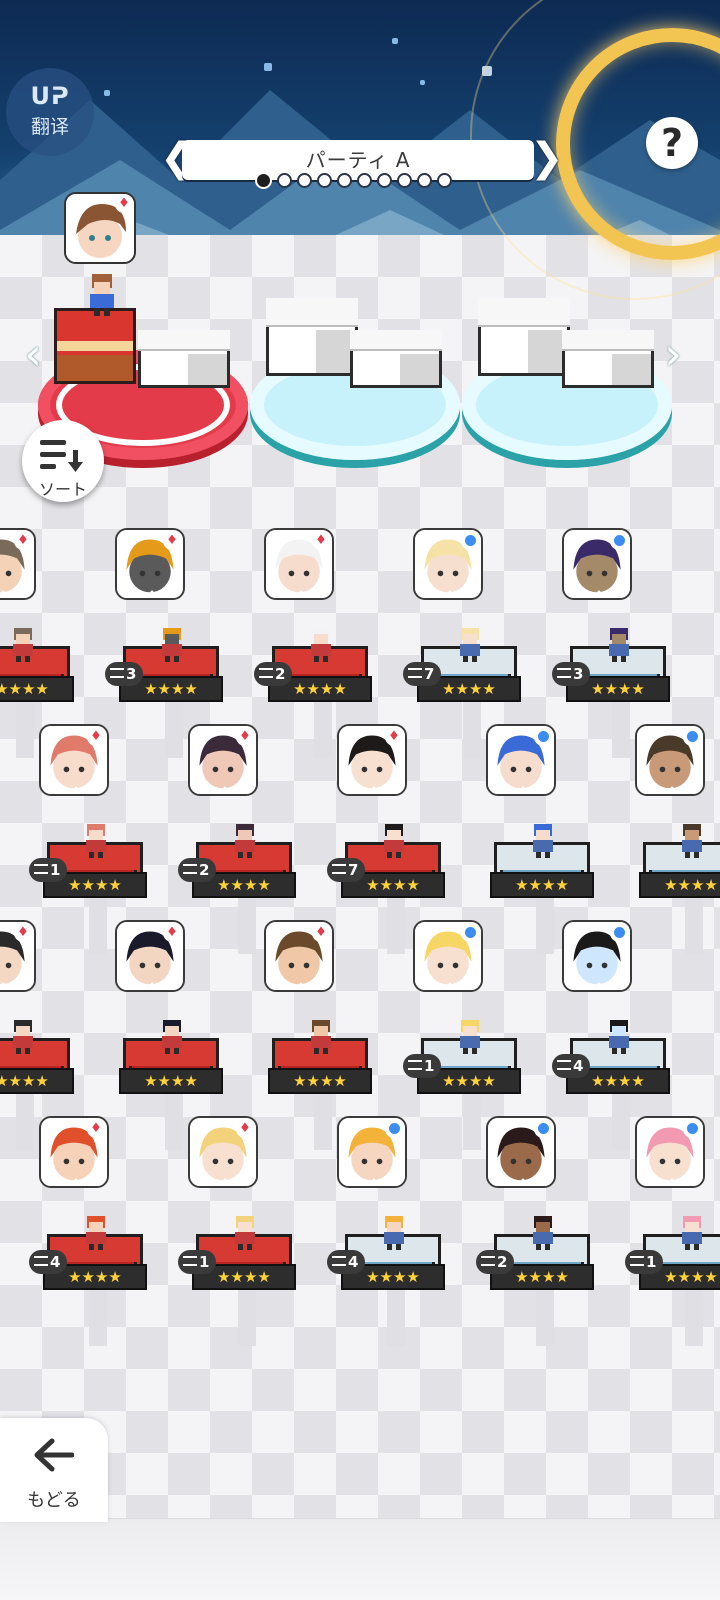 The height and width of the screenshot is (1600, 720). What do you see at coordinates (422, 1066) in the screenshot?
I see `limit-break-tag: 1` at bounding box center [422, 1066].